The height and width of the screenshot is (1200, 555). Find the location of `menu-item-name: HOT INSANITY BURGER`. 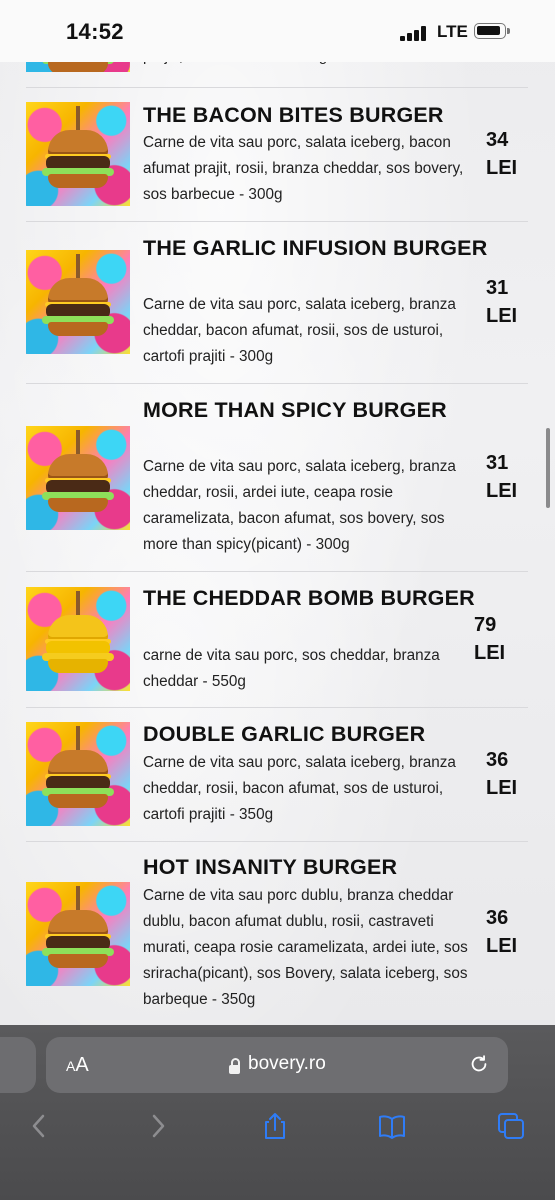

menu-item-name: HOT INSANITY BURGER is located at coordinates (315, 867).